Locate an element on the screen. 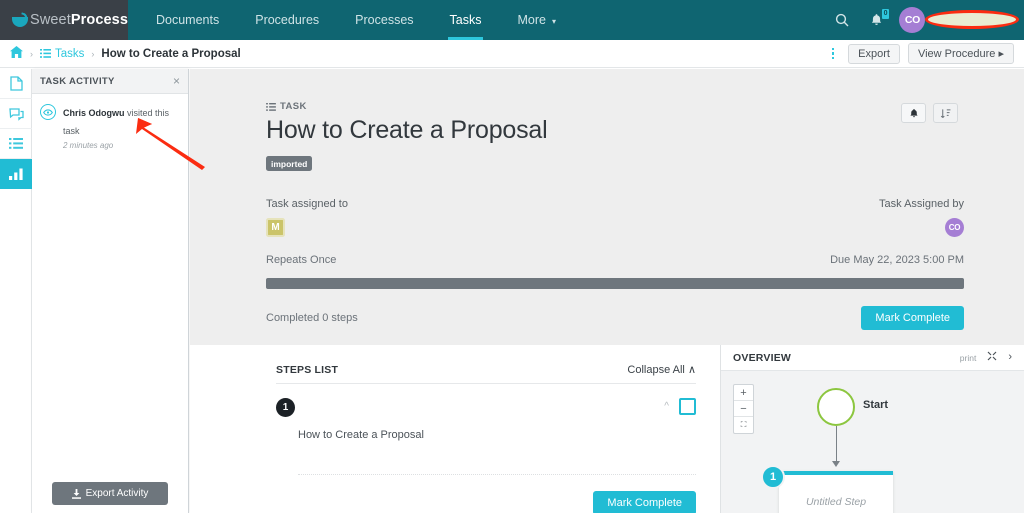 Image resolution: width=1024 pixels, height=513 pixels. diagram-edge-arrow-icon is located at coordinates (836, 464).